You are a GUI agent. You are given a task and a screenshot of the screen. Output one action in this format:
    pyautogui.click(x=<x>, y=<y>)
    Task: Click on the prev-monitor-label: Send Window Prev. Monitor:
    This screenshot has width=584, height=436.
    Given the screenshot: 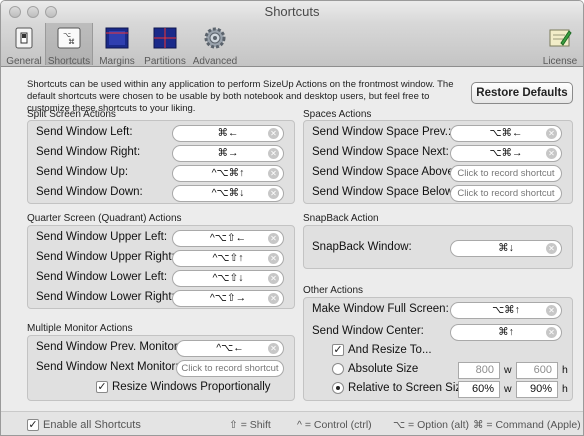 What is the action you would take?
    pyautogui.click(x=108, y=347)
    